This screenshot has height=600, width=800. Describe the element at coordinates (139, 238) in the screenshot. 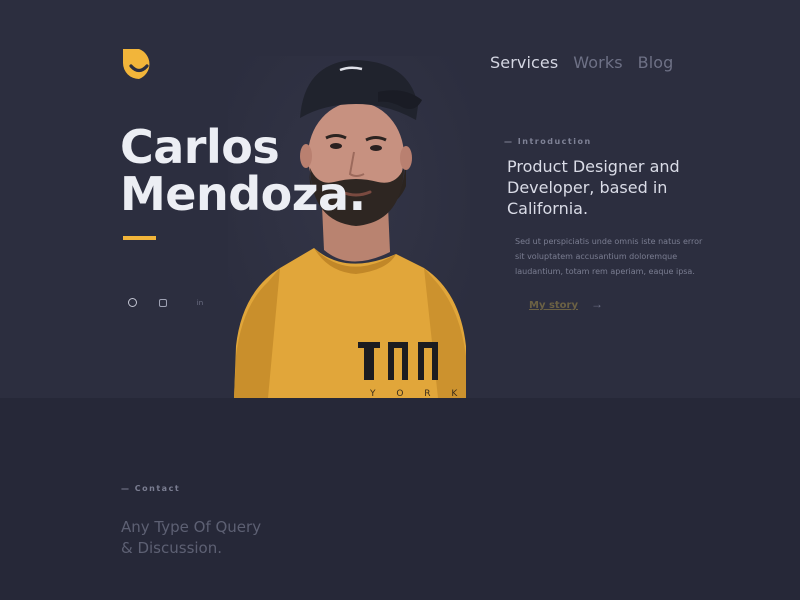

I see `accent-underline` at that location.